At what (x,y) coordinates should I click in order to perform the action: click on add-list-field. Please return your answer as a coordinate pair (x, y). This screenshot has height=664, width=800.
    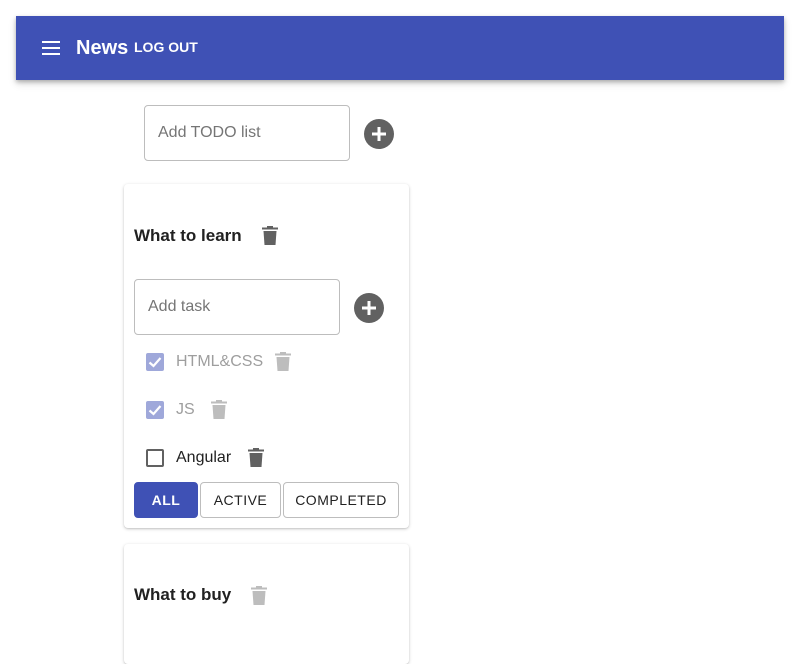
    Looking at the image, I should click on (247, 133).